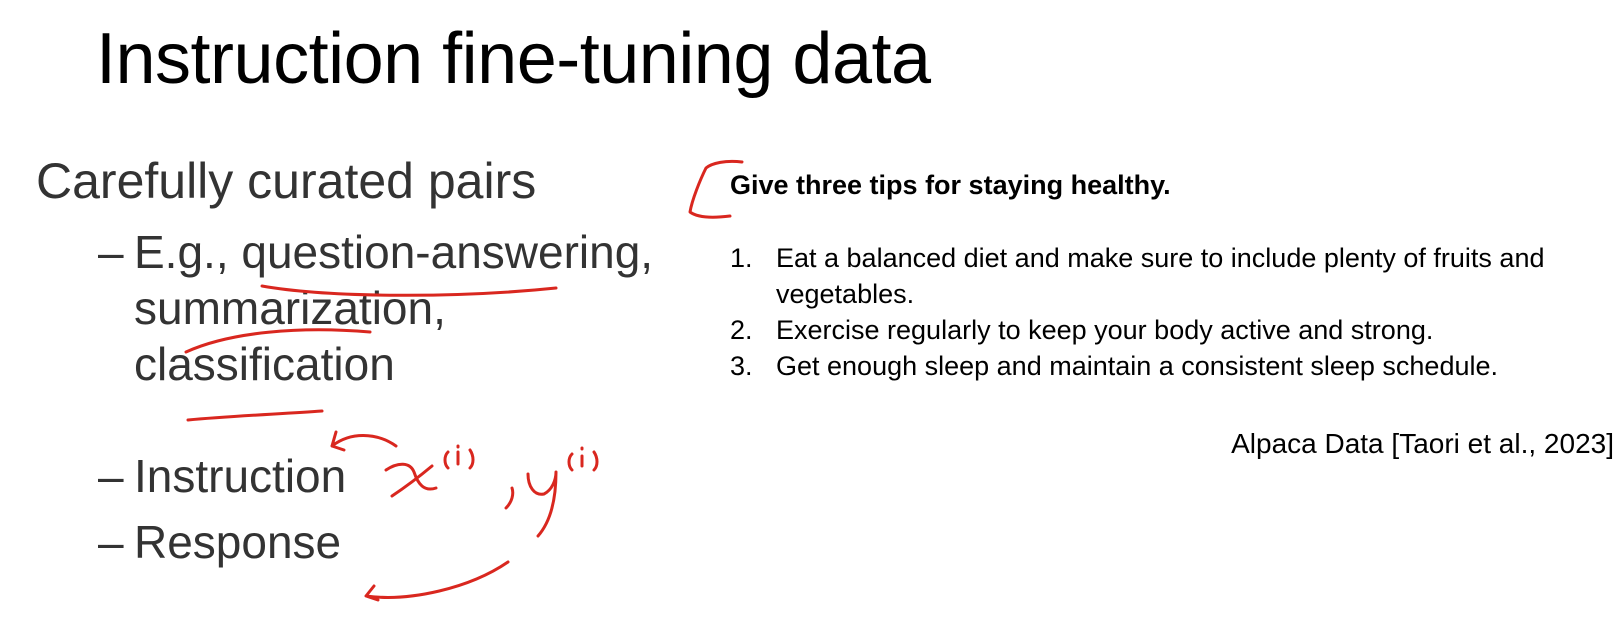 The height and width of the screenshot is (636, 1622). What do you see at coordinates (240, 476) in the screenshot?
I see `instruction-label: Instruction` at bounding box center [240, 476].